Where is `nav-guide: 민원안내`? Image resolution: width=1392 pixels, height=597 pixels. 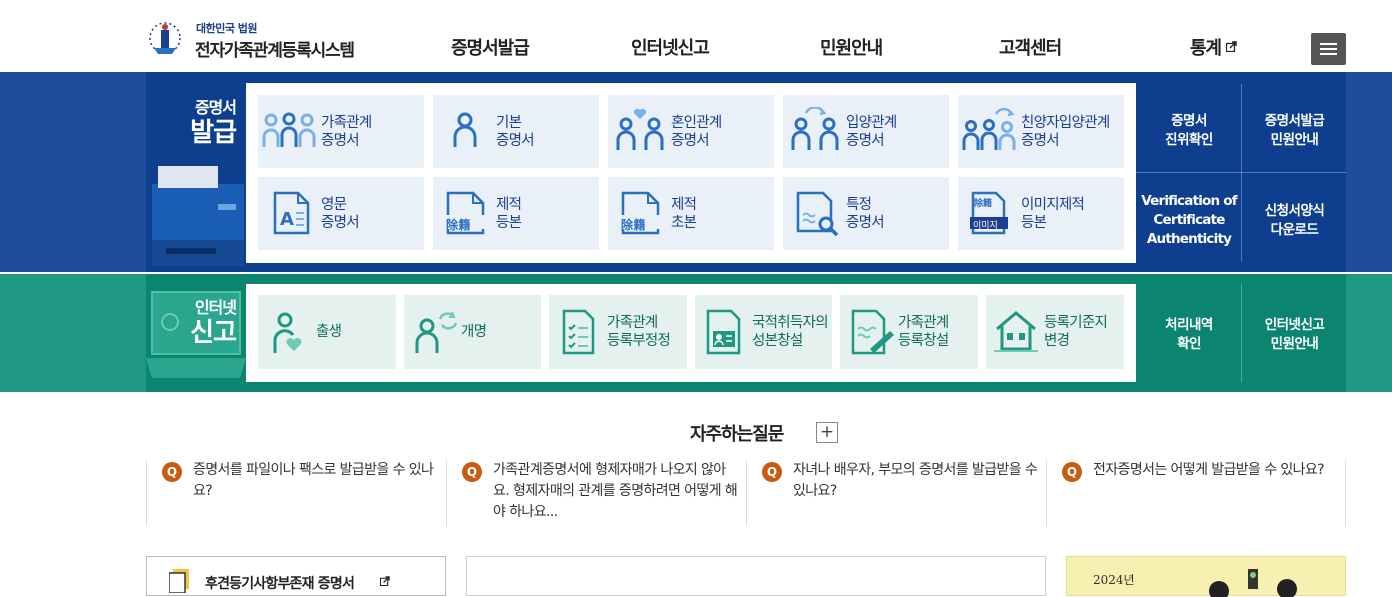 nav-guide: 민원안내 is located at coordinates (851, 47).